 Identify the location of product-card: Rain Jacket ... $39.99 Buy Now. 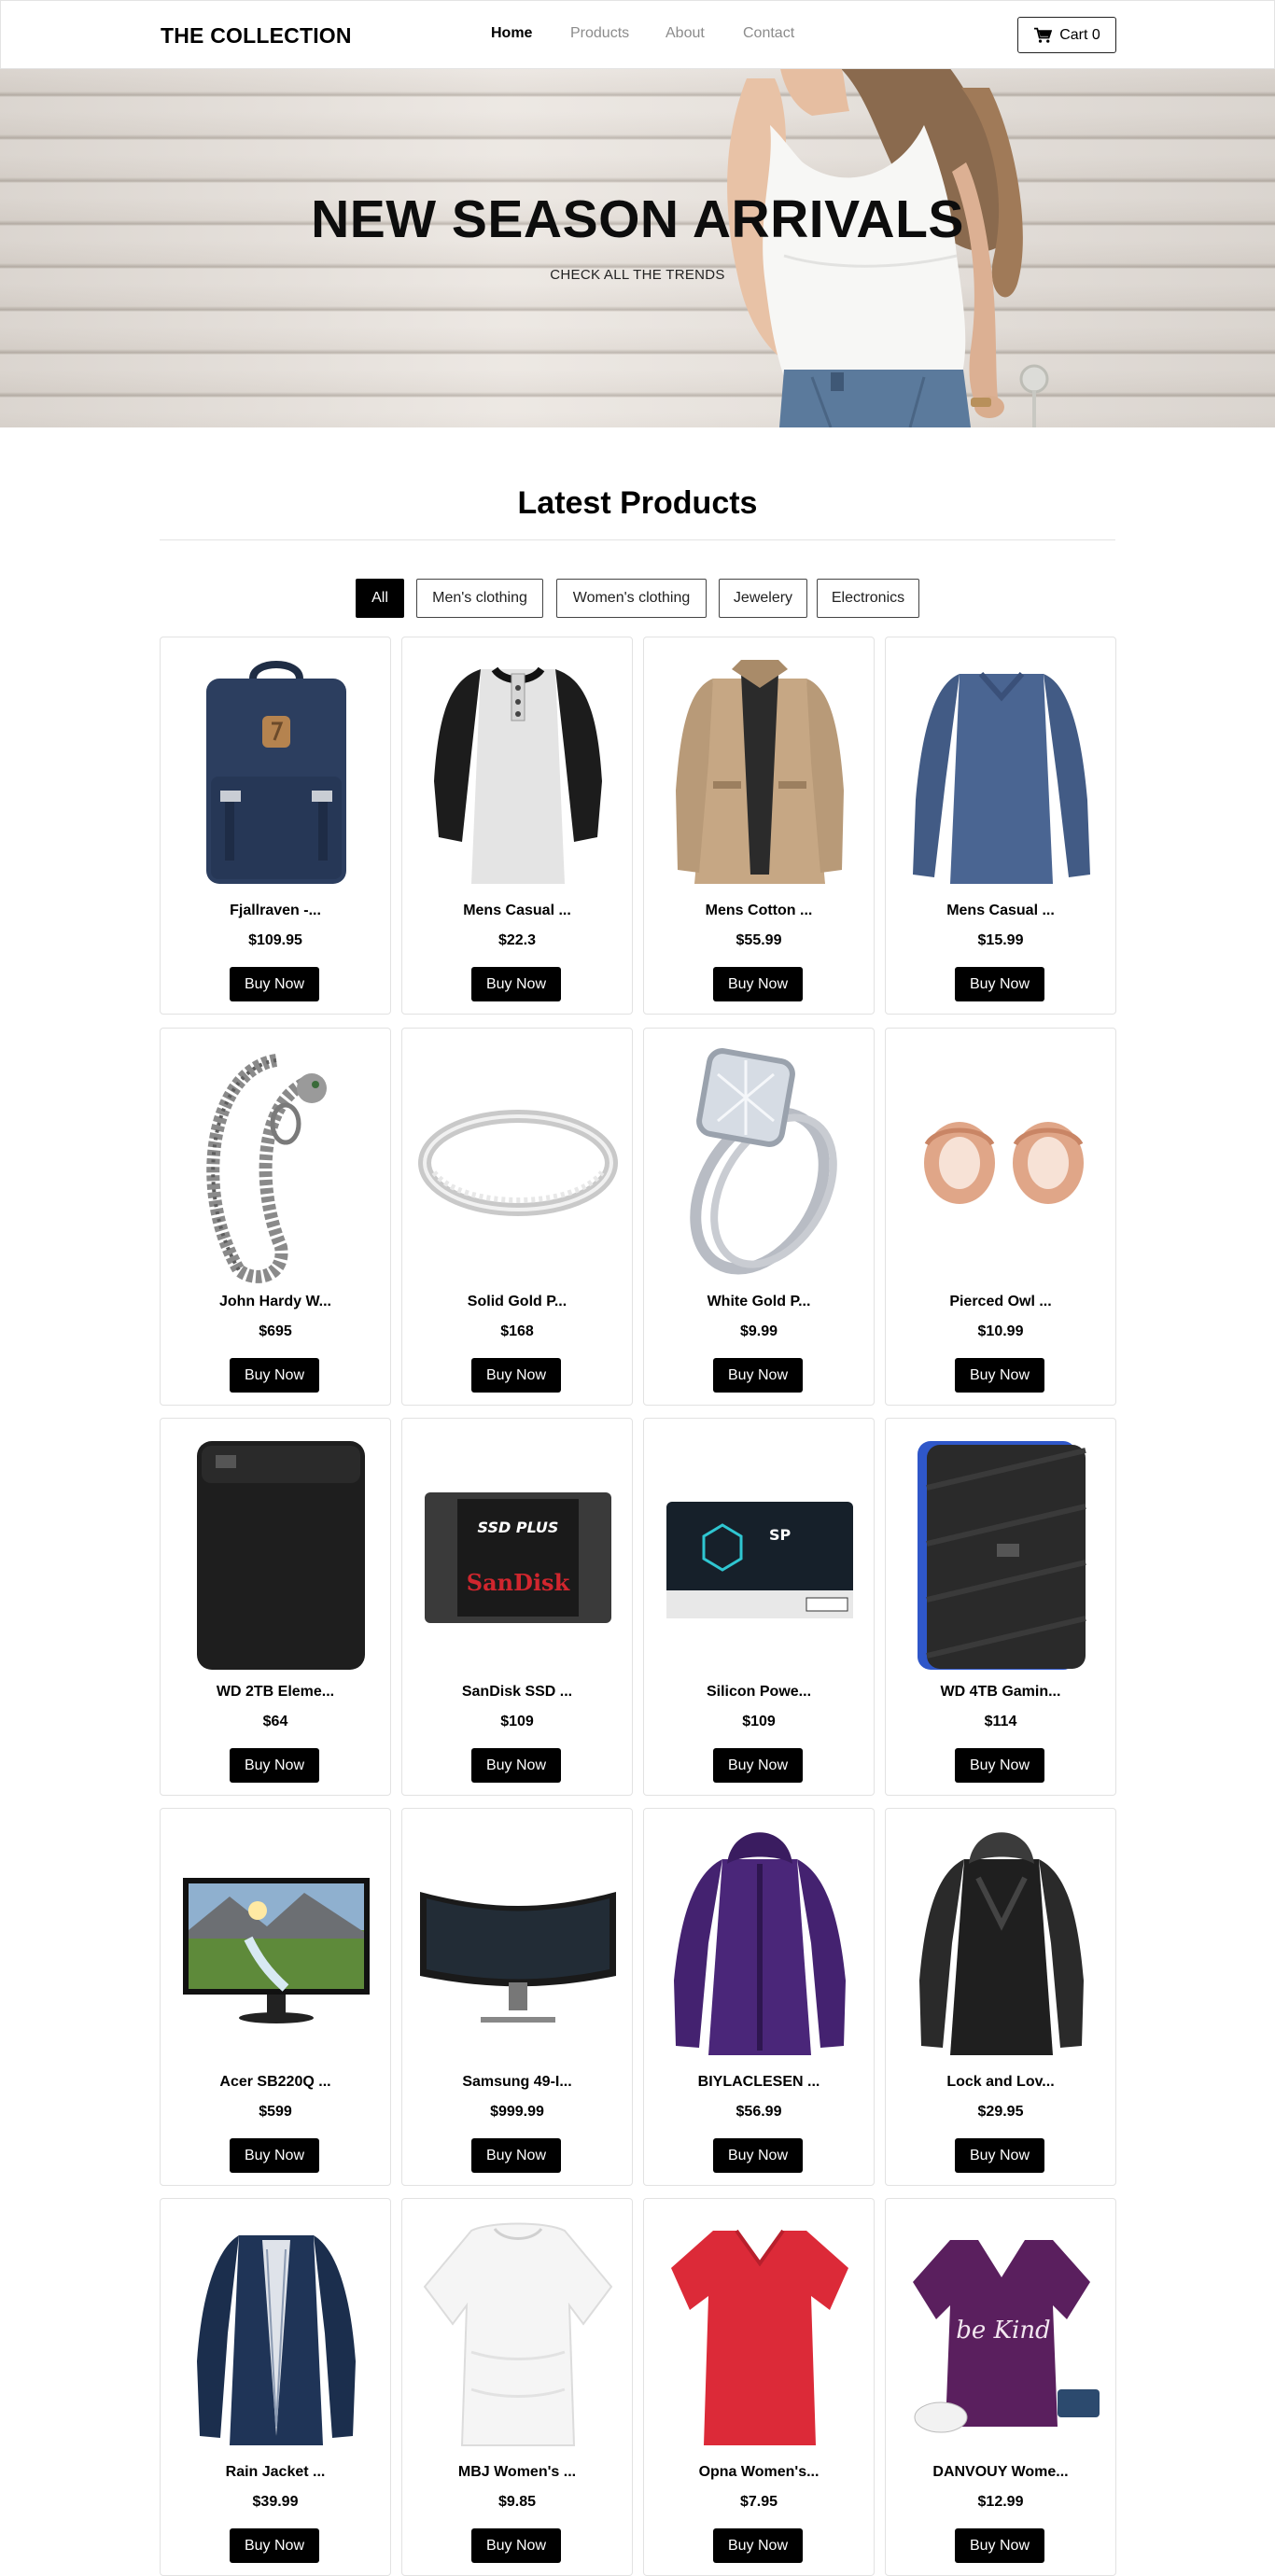
(275, 2387).